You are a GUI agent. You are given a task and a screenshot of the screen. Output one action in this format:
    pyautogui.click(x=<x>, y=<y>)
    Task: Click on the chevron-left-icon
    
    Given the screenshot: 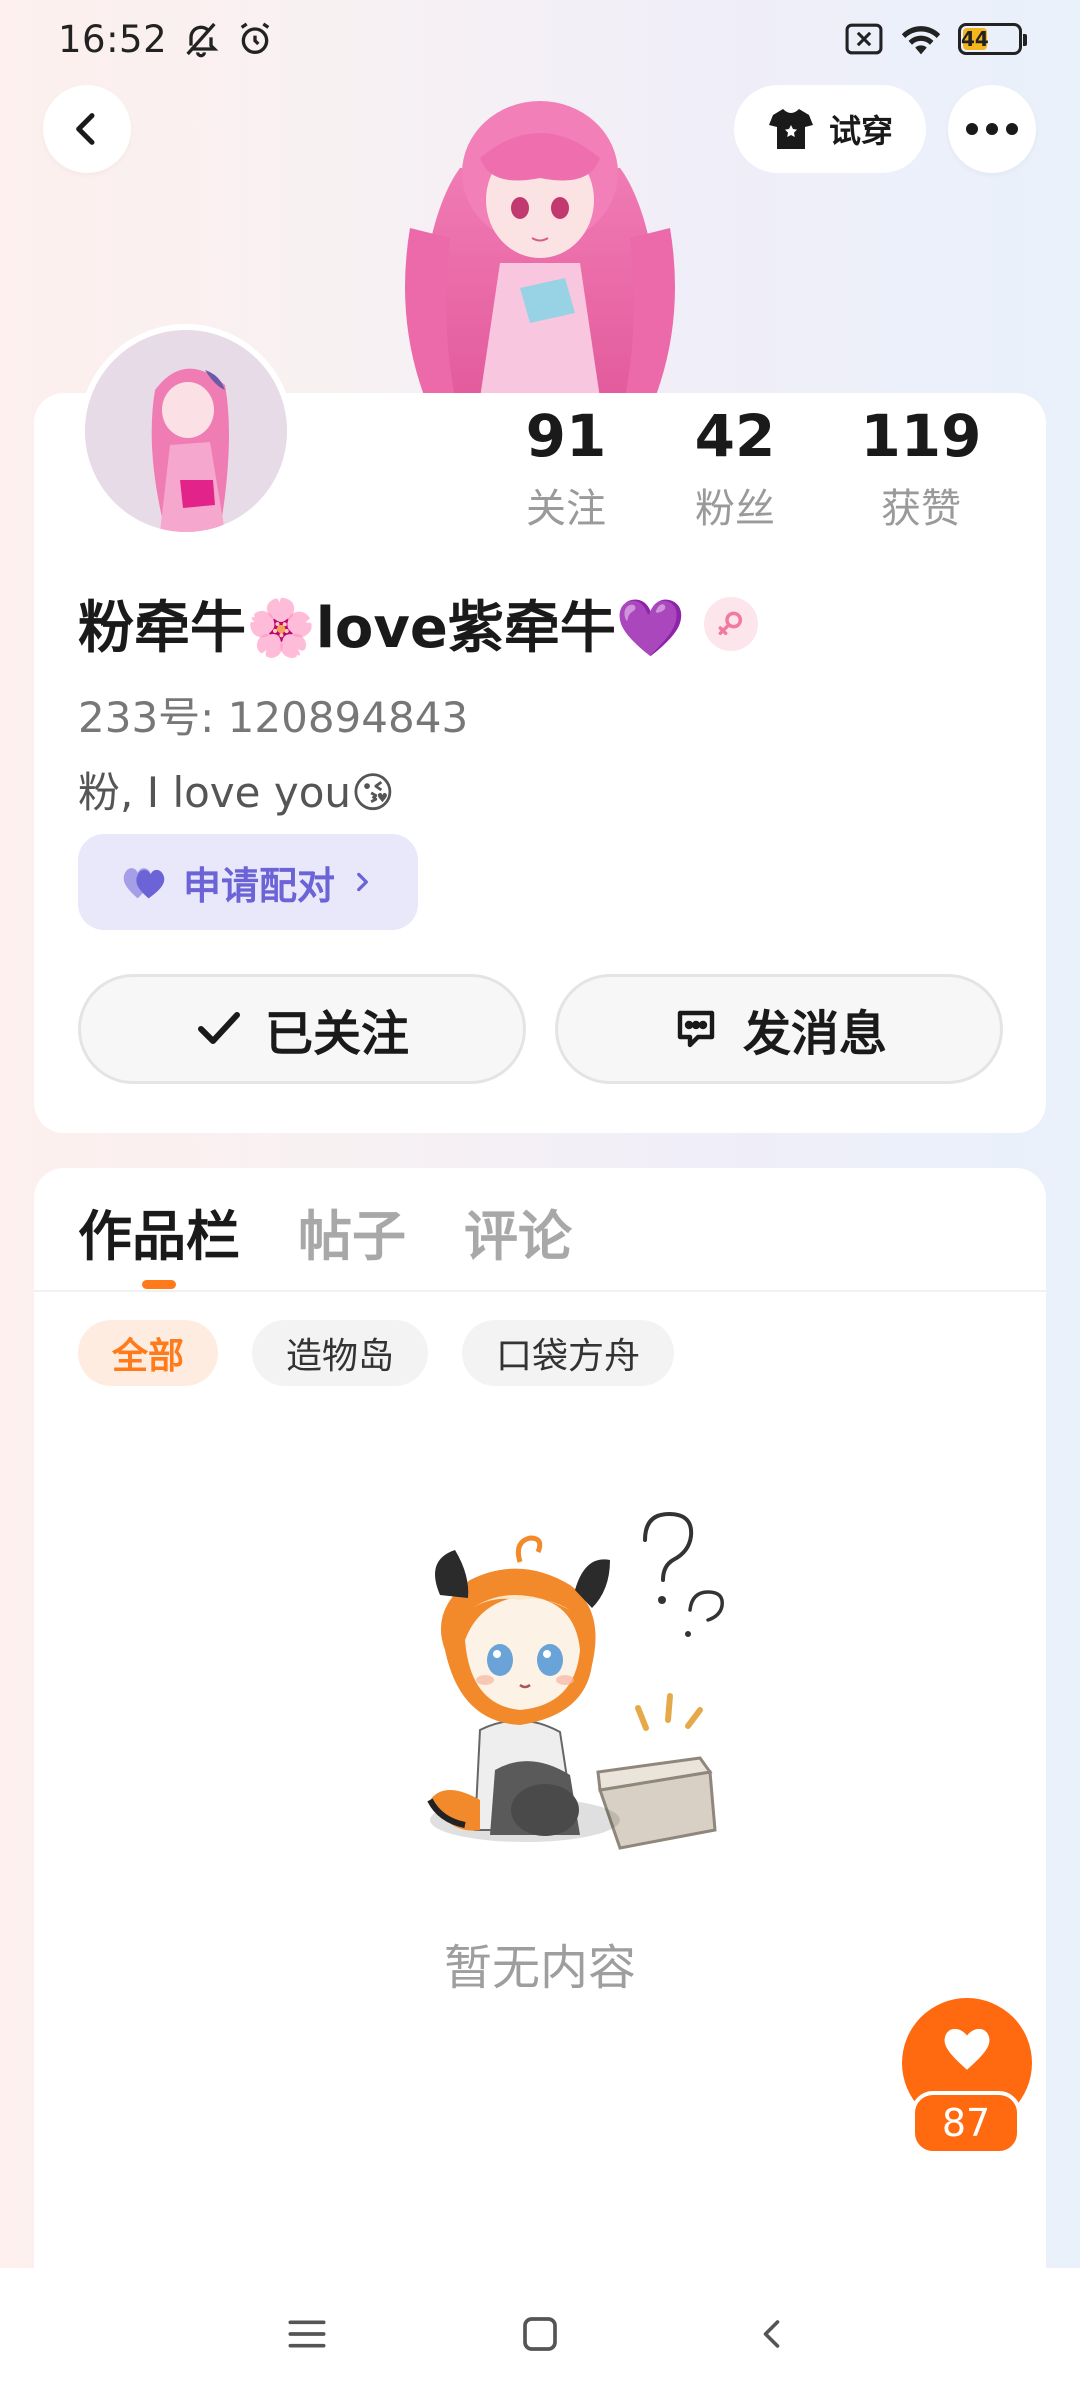 What is the action you would take?
    pyautogui.click(x=85, y=129)
    